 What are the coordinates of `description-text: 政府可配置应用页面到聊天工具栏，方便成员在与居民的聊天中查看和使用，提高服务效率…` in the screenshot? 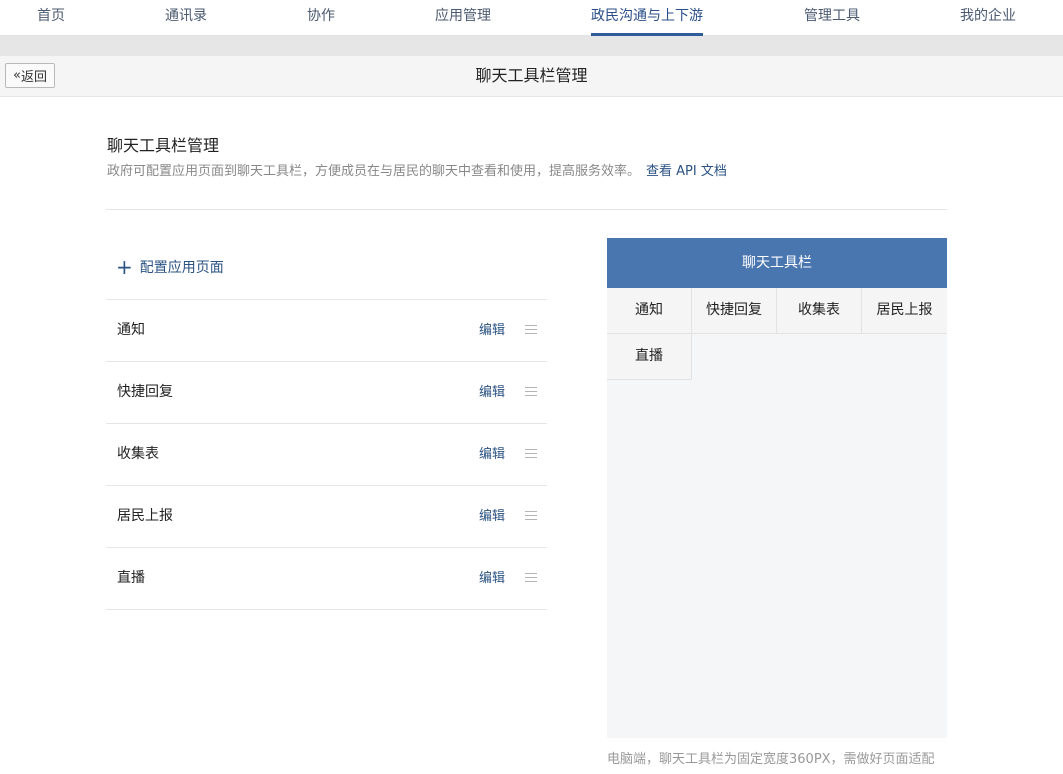 It's located at (374, 171).